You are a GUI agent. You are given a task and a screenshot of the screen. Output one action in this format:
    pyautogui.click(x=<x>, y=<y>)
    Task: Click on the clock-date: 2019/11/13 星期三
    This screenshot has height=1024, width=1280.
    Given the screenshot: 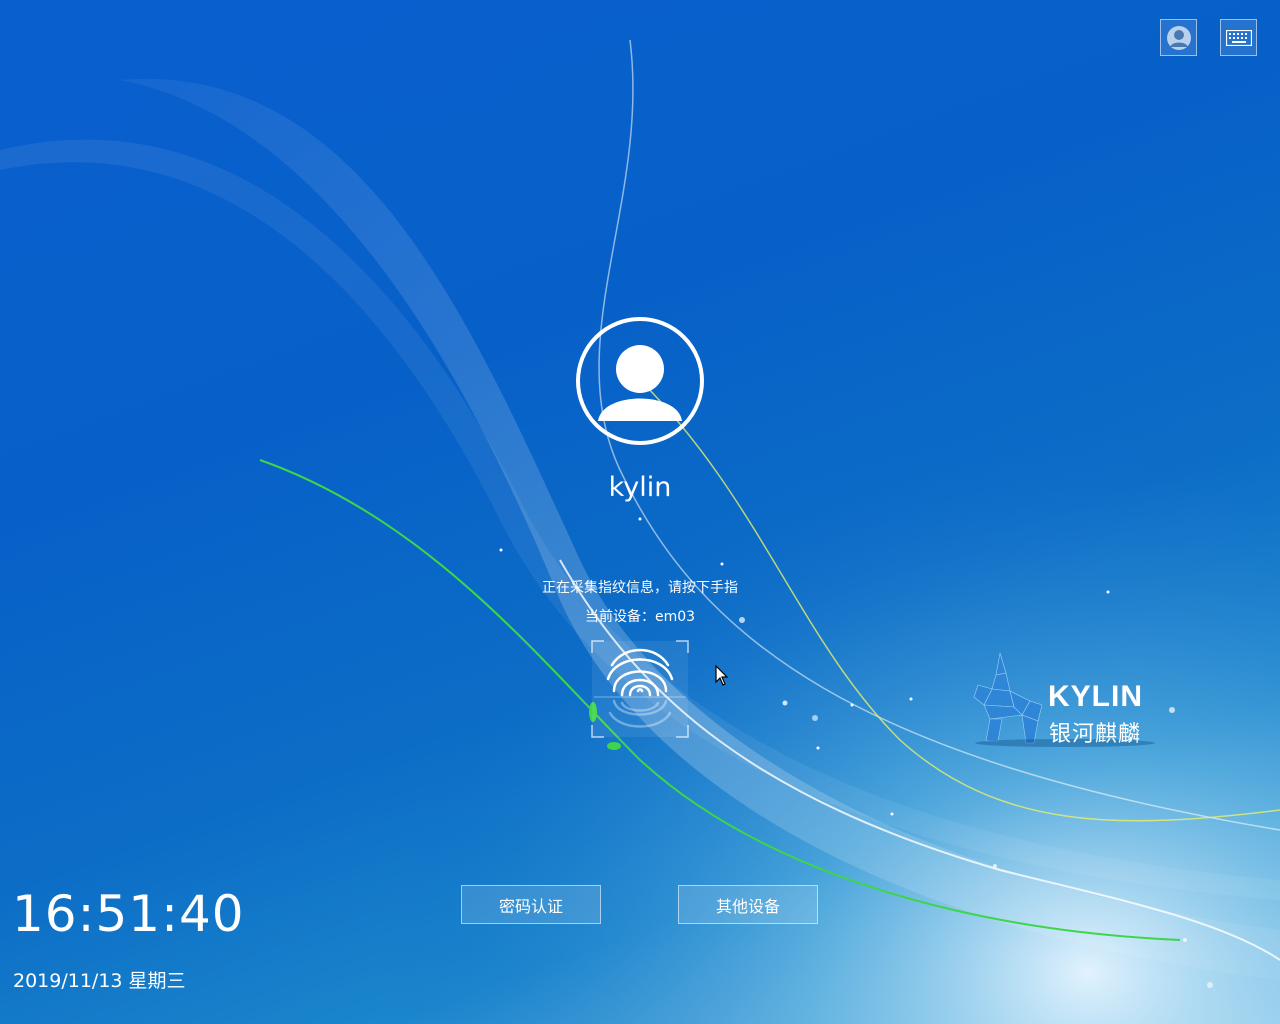 What is the action you would take?
    pyautogui.click(x=99, y=981)
    